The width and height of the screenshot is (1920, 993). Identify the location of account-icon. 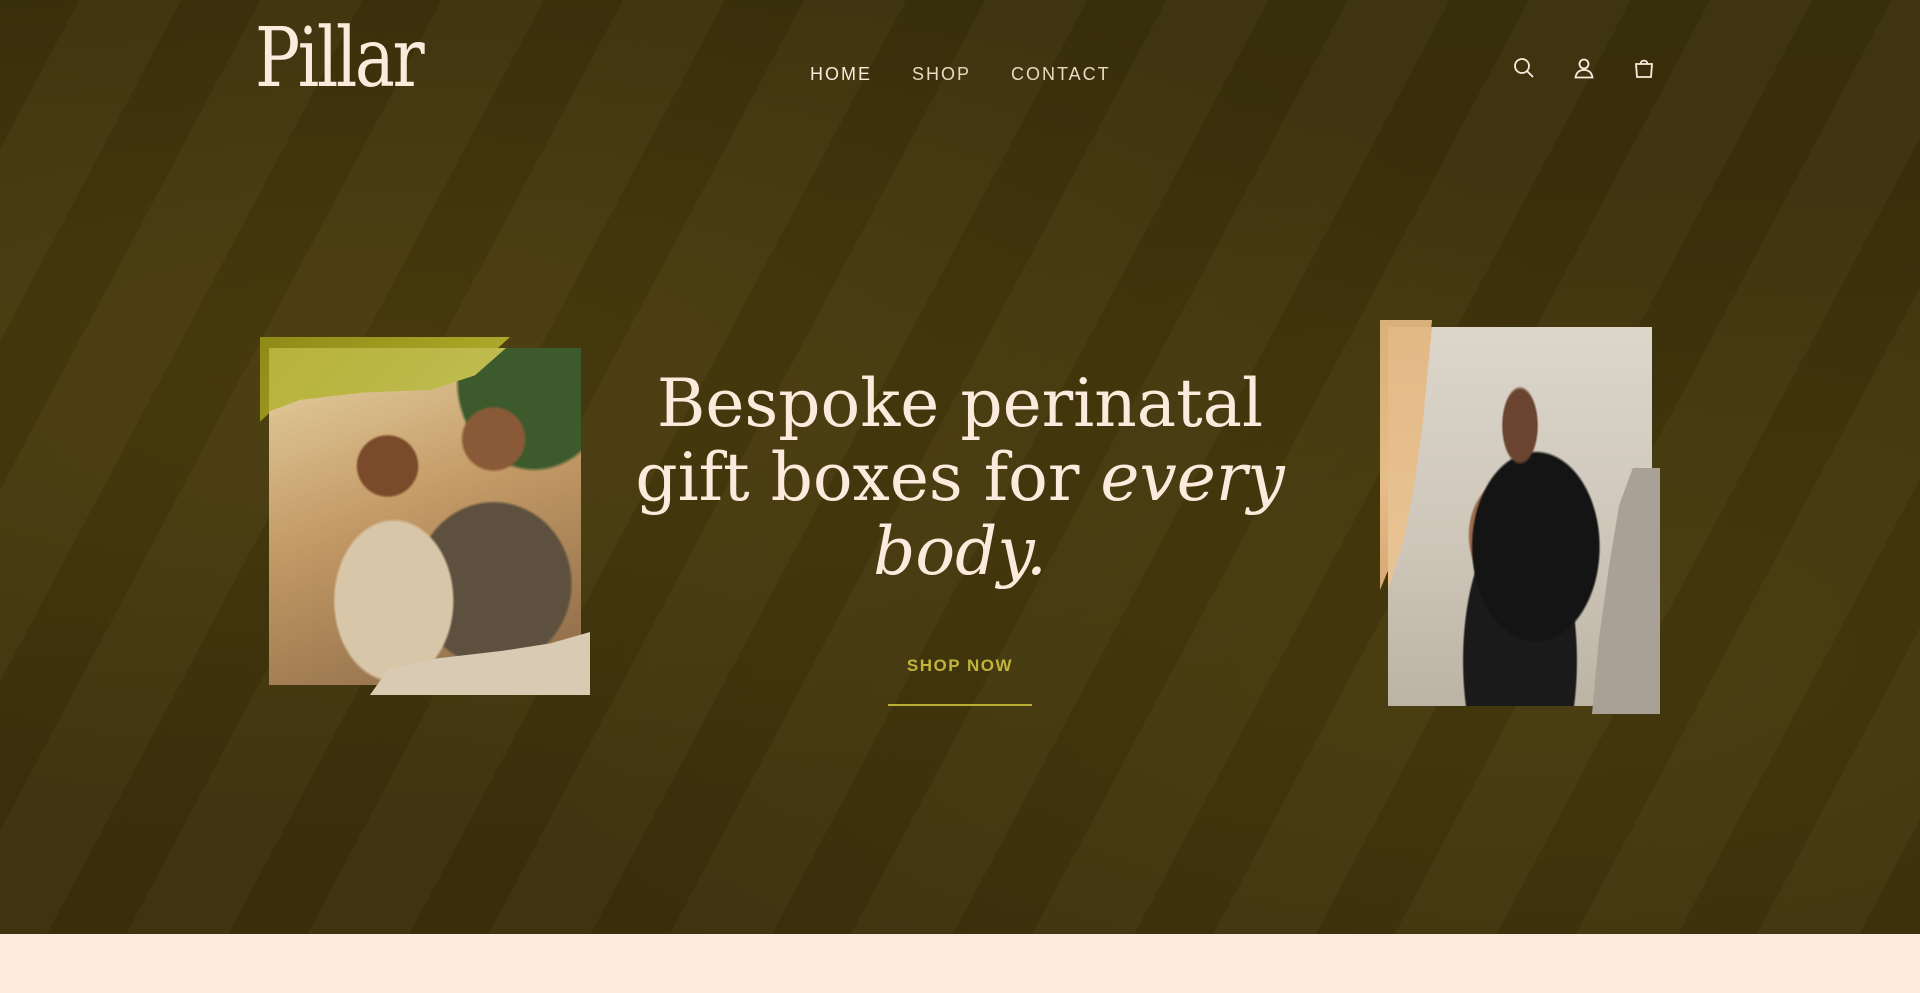
(1584, 68).